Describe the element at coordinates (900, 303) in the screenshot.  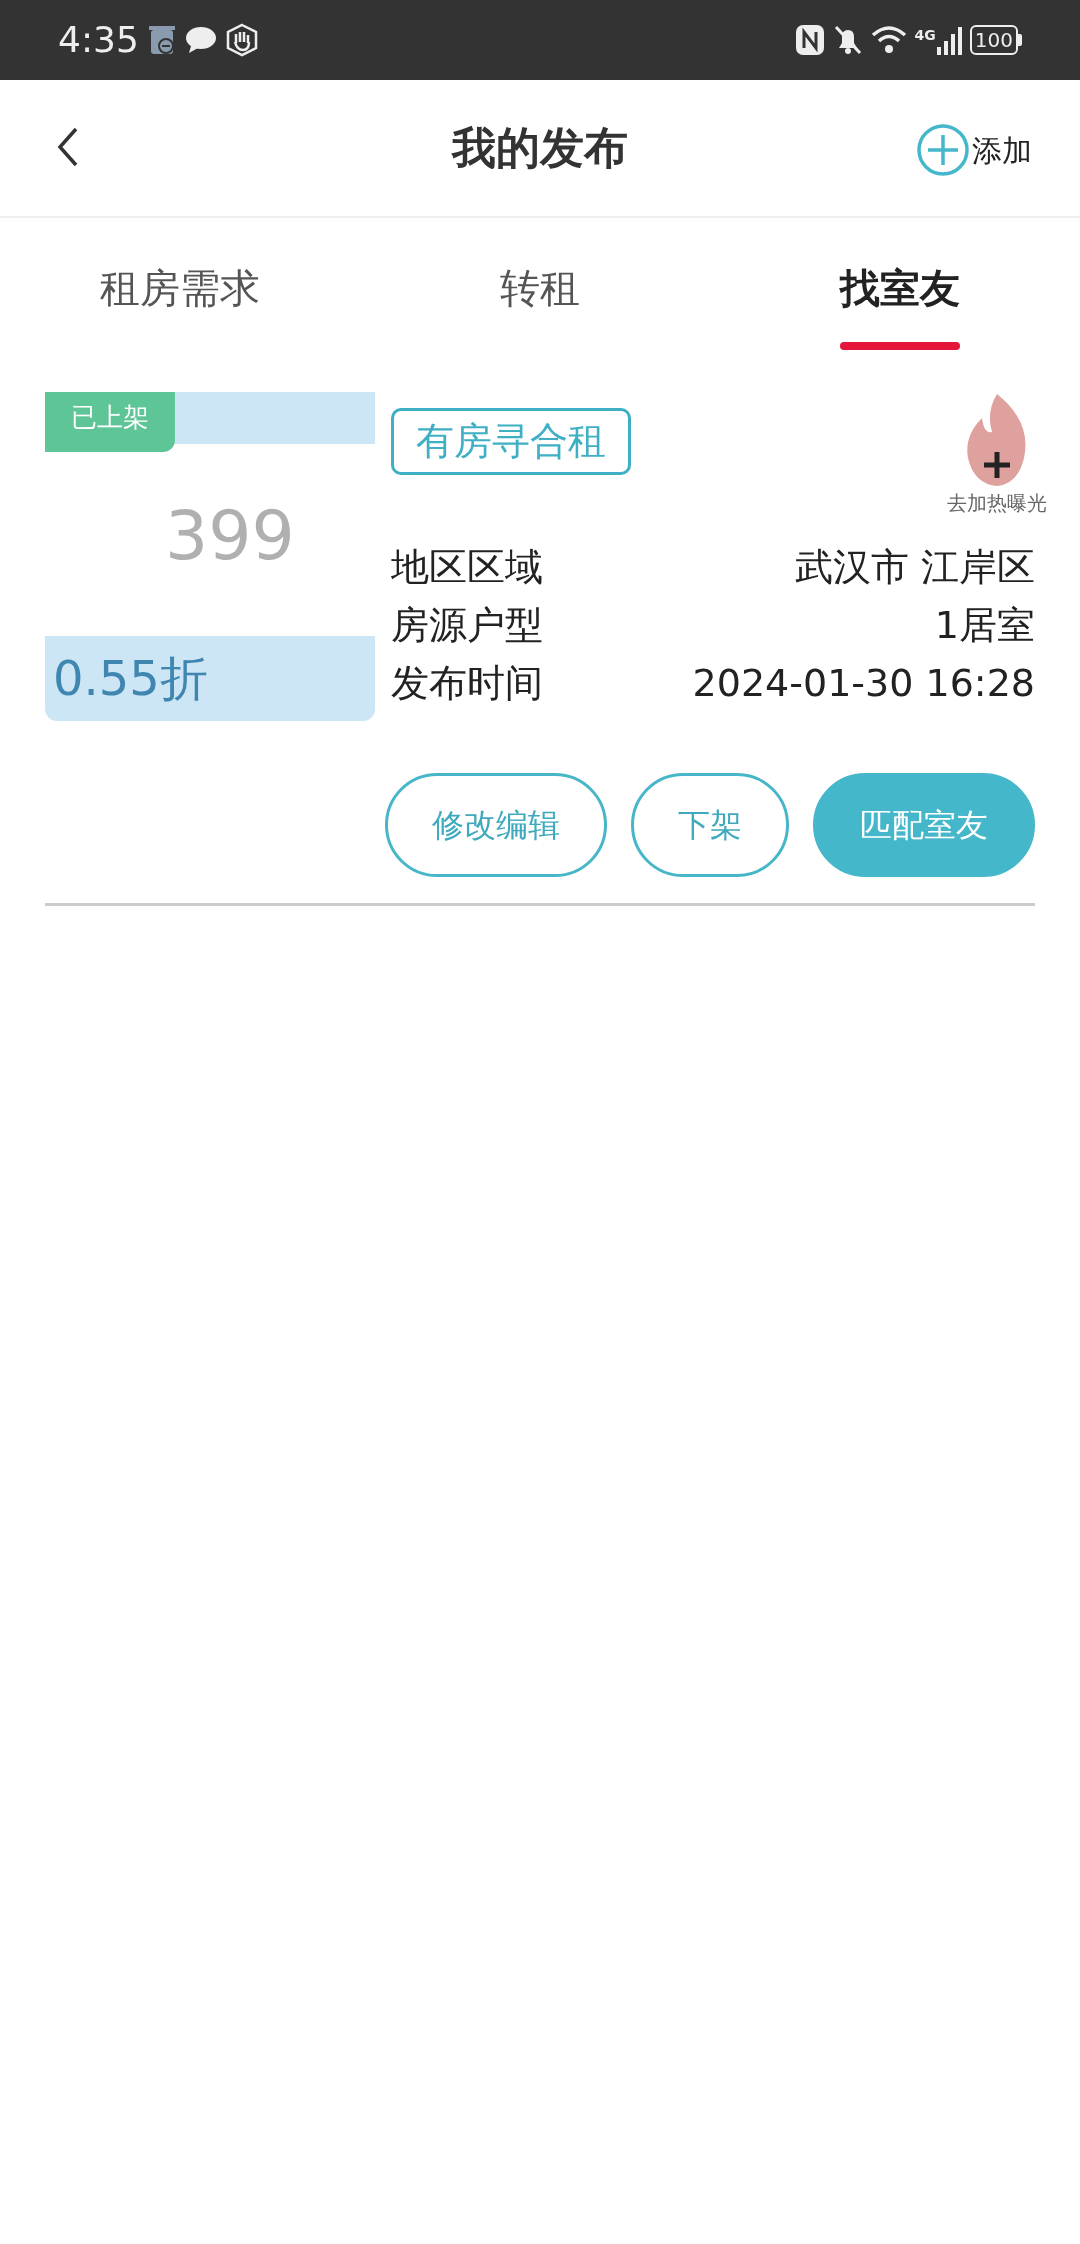
I see `tab: 找室友` at that location.